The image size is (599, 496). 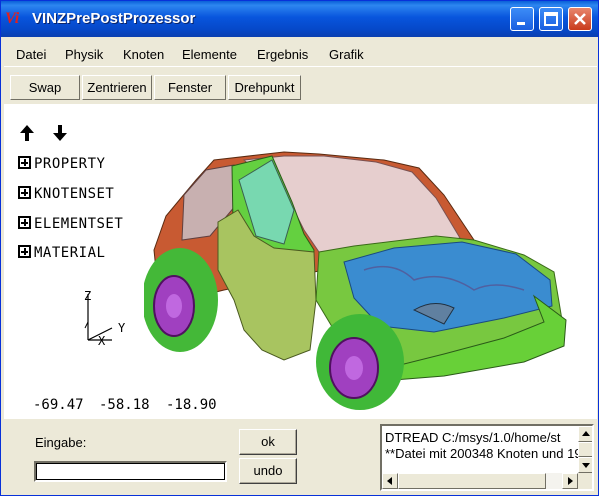 I want to click on tree-item-property: PROPERTY, so click(x=61, y=164).